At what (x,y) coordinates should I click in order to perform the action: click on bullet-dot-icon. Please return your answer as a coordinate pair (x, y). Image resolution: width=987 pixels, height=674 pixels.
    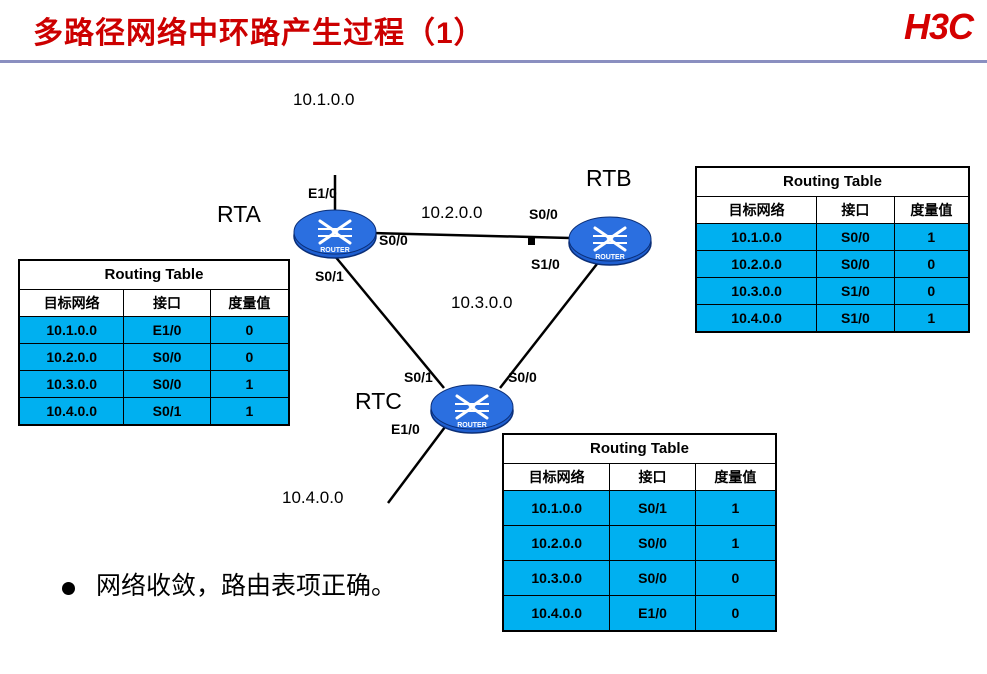
    Looking at the image, I should click on (68, 588).